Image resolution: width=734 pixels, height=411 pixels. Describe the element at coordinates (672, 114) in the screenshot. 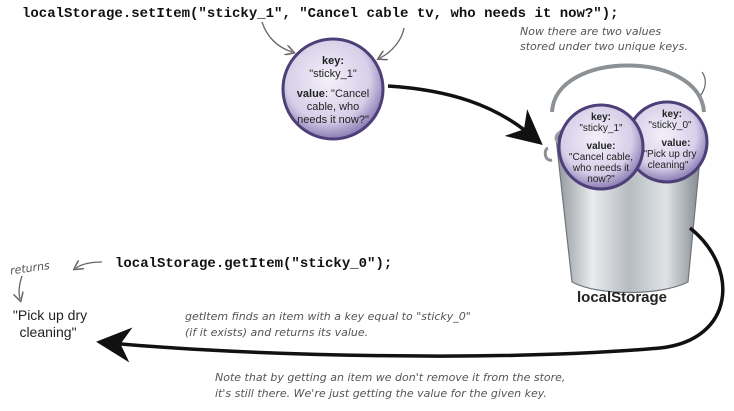

I see `bucket-sticky0-key-label: key:` at that location.